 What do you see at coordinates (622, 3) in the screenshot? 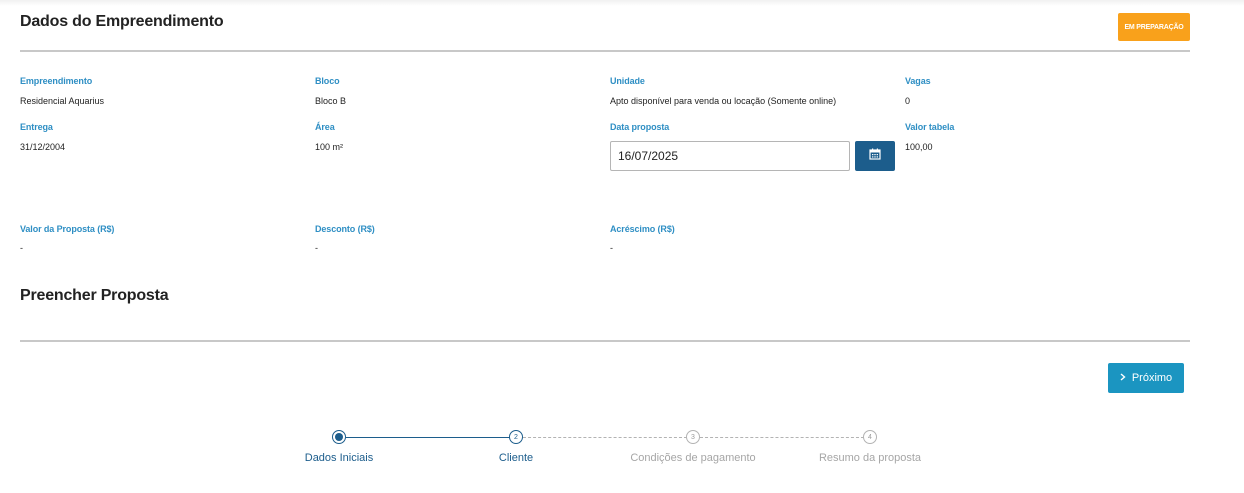
I see `top-shadow` at bounding box center [622, 3].